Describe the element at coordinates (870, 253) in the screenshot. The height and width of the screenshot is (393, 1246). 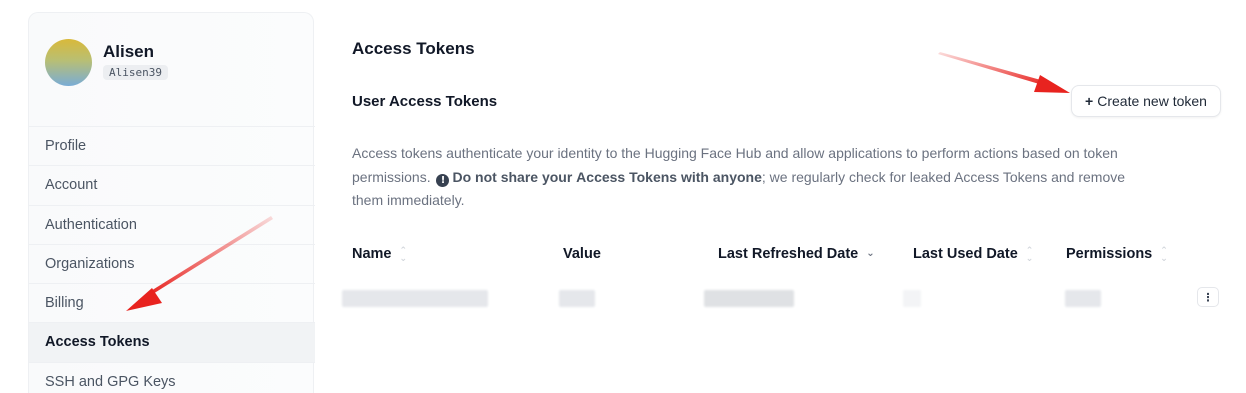
I see `sort-descending-icon: ⌄` at that location.